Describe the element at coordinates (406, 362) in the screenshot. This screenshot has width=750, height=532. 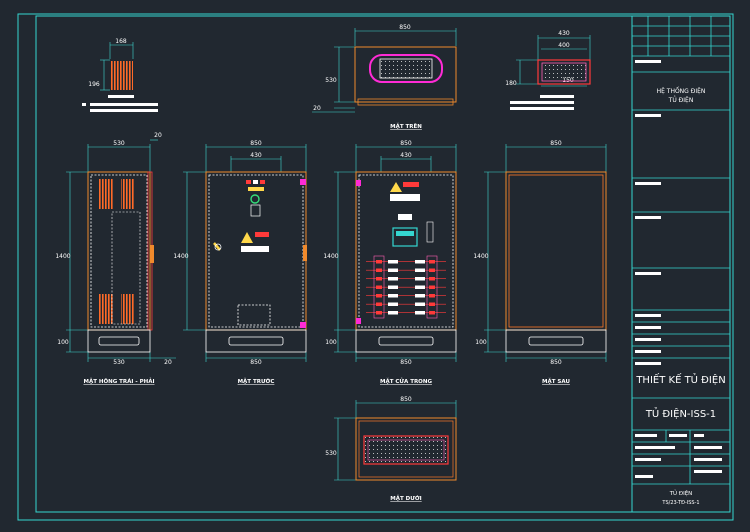
I see `inside-width-bottom: 850` at that location.